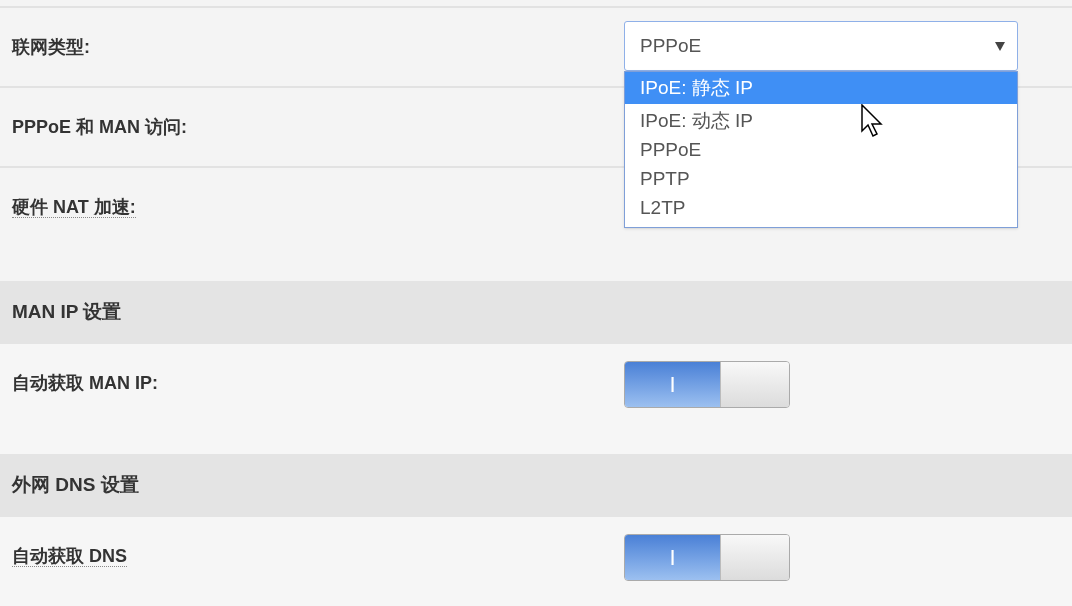 The height and width of the screenshot is (606, 1072). I want to click on caret-icon, so click(1000, 46).